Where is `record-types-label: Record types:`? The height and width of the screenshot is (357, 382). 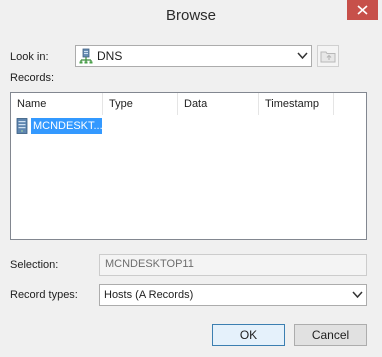
record-types-label: Record types: is located at coordinates (44, 295).